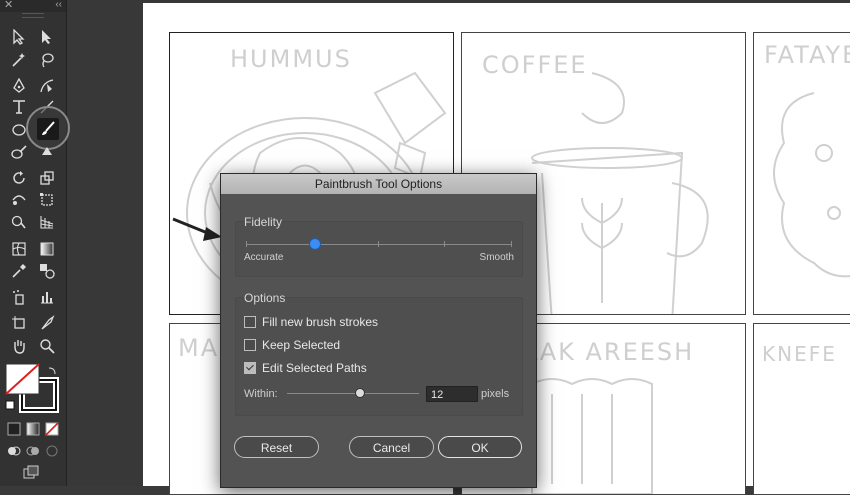 The width and height of the screenshot is (850, 495). I want to click on slice-tool-icon, so click(47, 323).